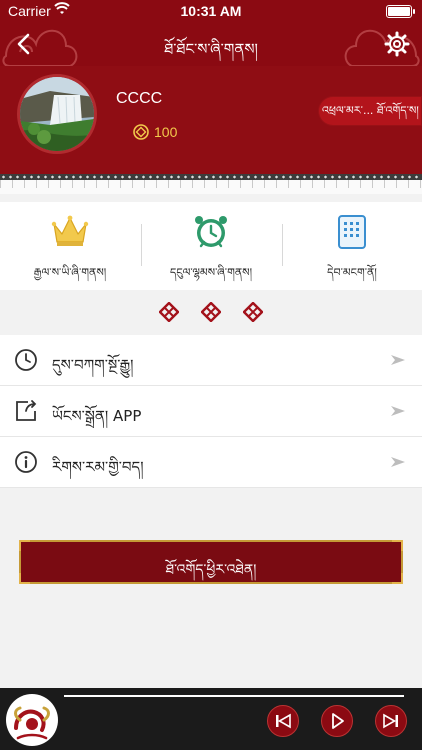  Describe the element at coordinates (70, 272) in the screenshot. I see `quick-menu-label: རྒྱལ་ས་ཡི་ཞི་གནས།` at that location.